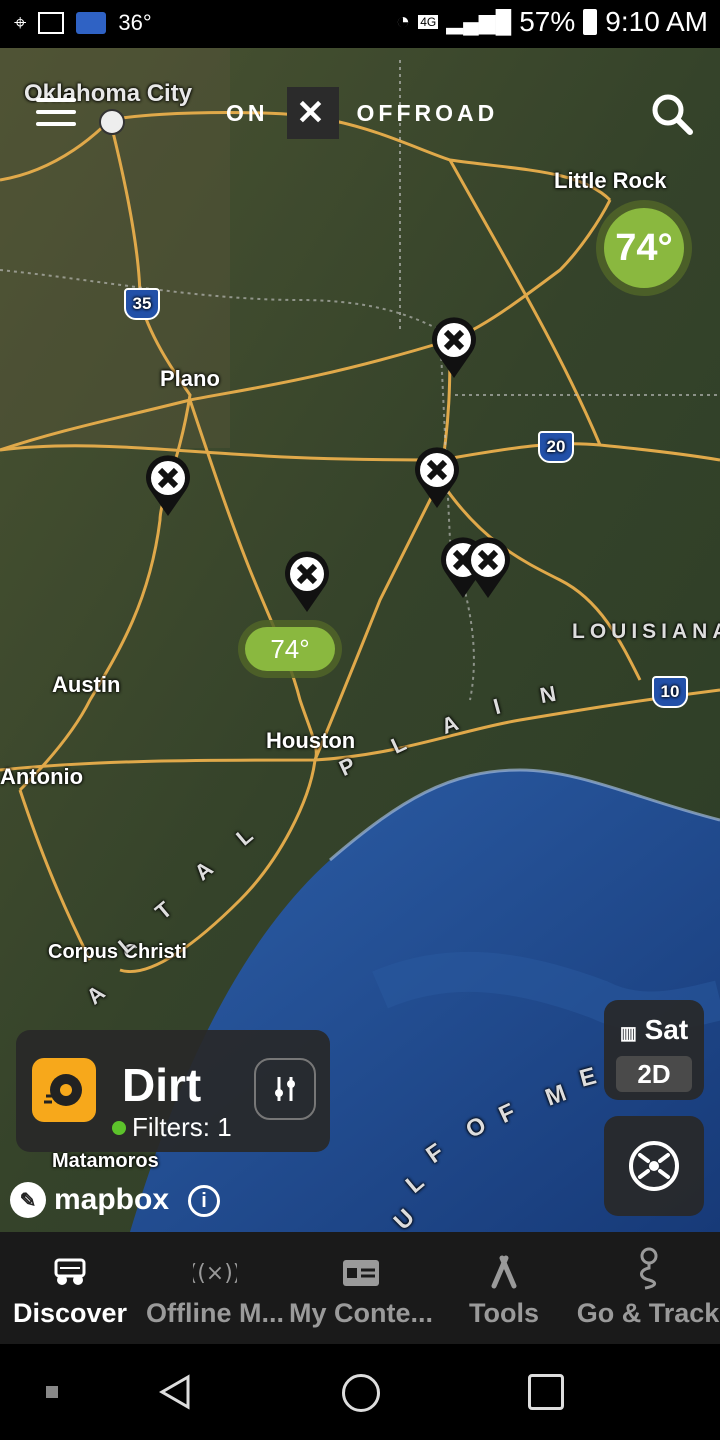  What do you see at coordinates (649, 1268) in the screenshot?
I see `route-pin-icon` at bounding box center [649, 1268].